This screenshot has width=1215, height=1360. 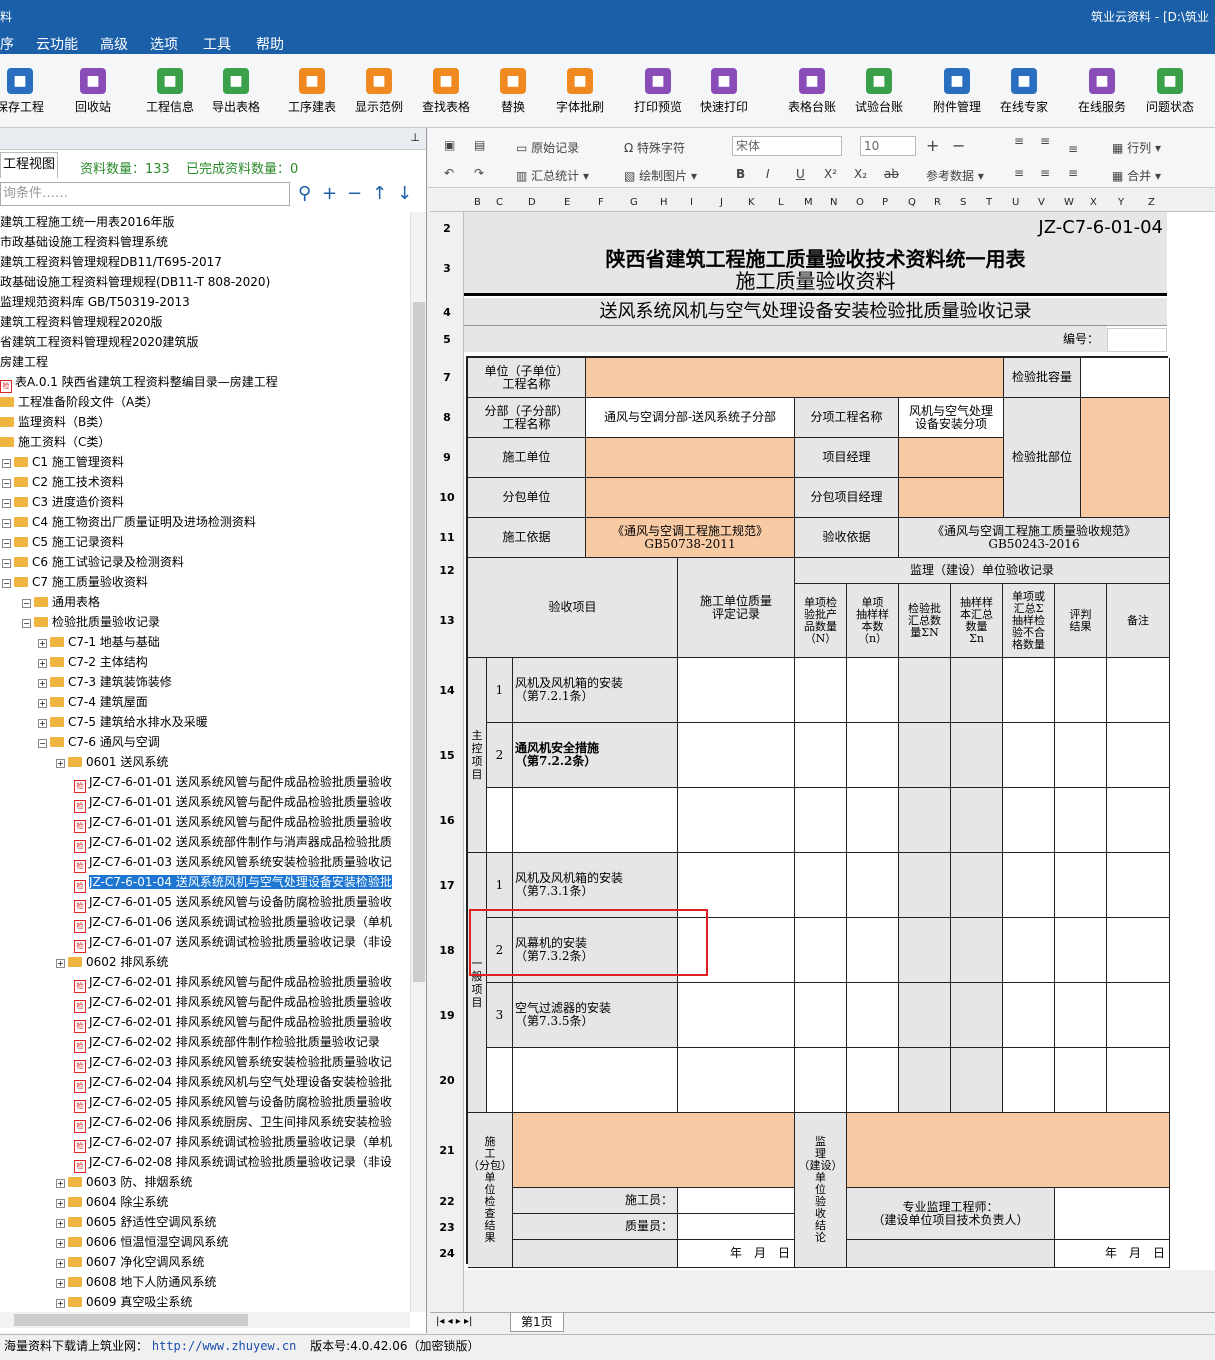 I want to click on row-header: 8, so click(x=447, y=417).